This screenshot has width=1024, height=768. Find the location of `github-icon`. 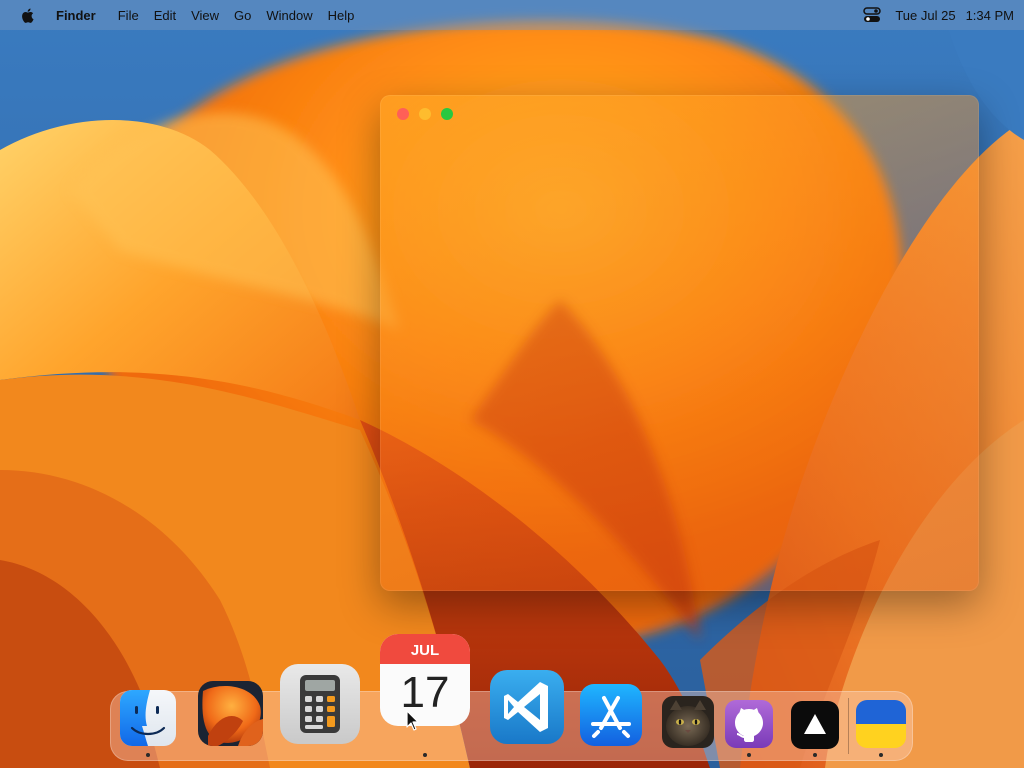

github-icon is located at coordinates (749, 726).